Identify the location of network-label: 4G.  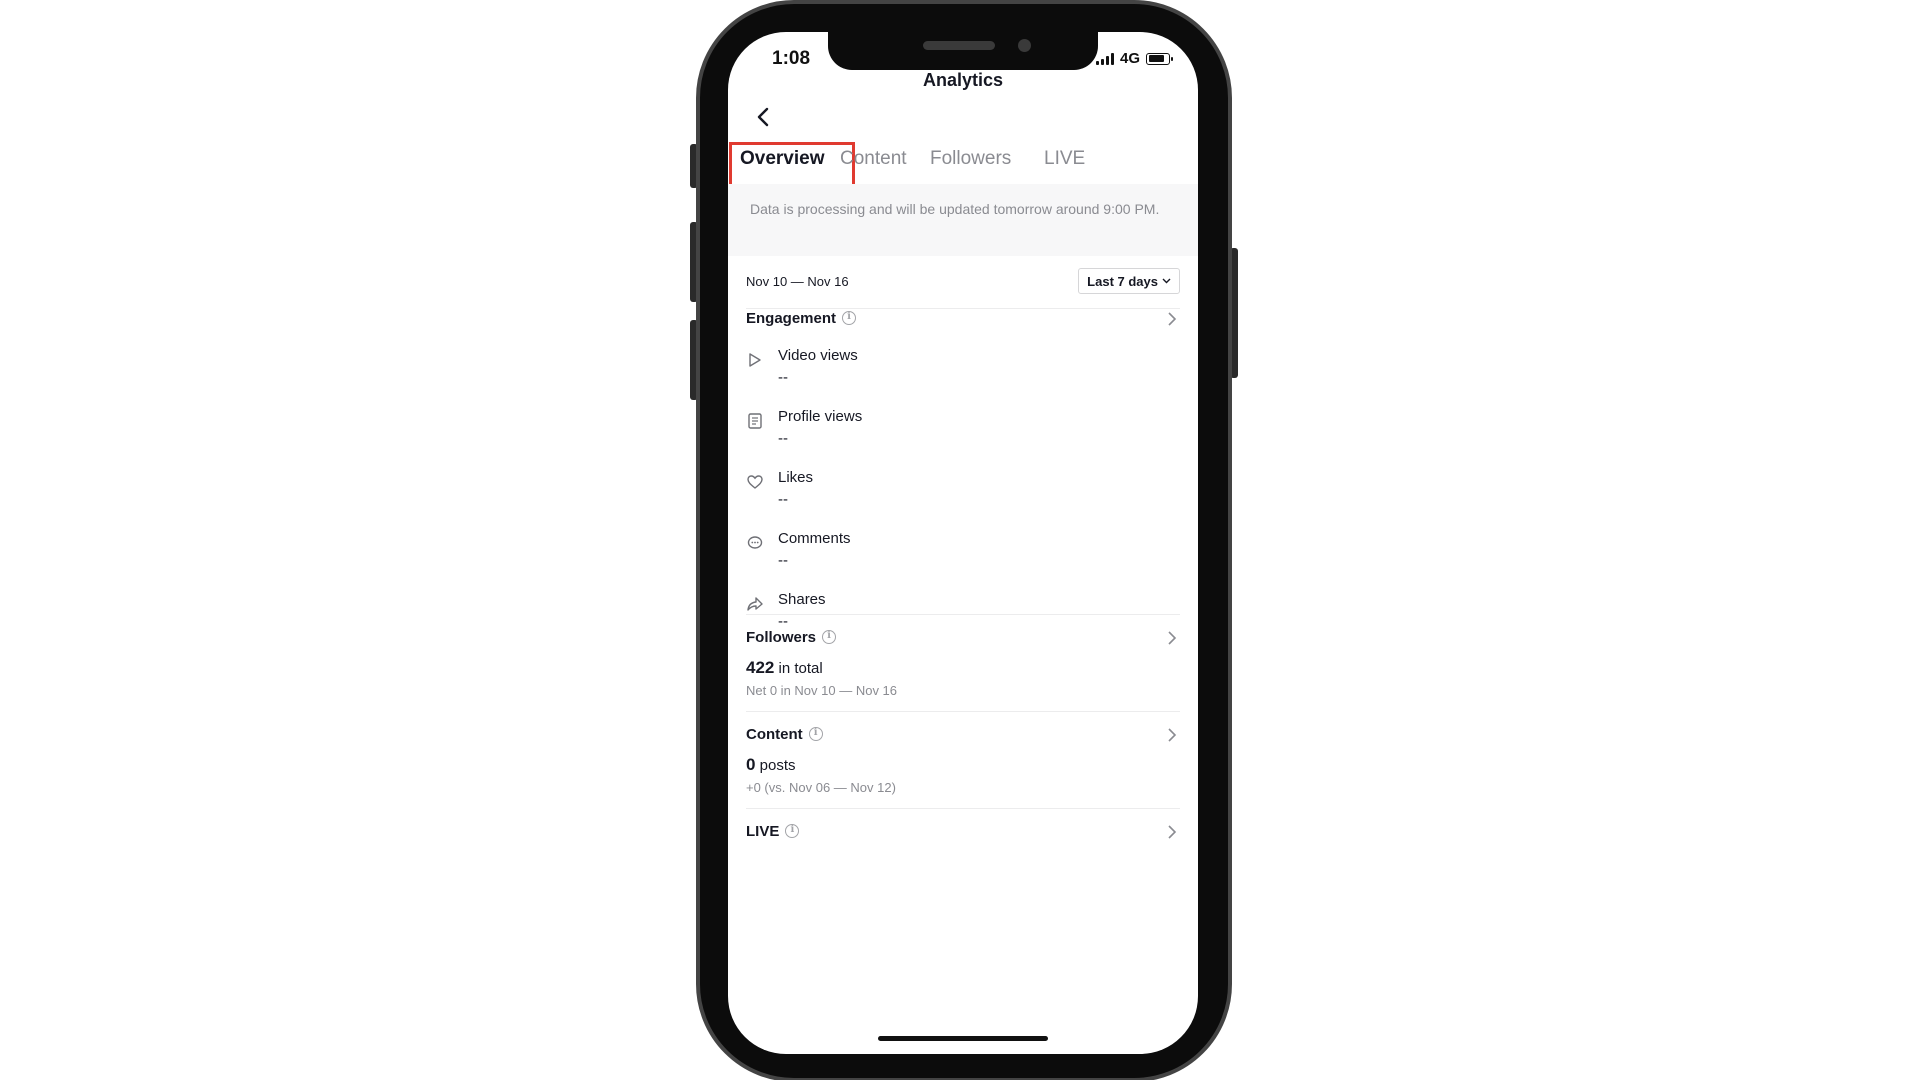
(1129, 58).